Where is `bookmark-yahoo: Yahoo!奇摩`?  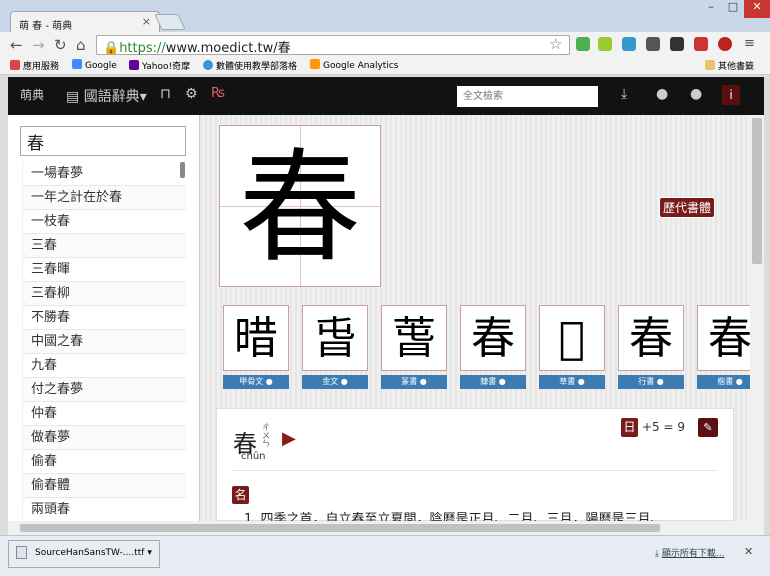
bookmark-yahoo: Yahoo!奇摩 is located at coordinates (159, 65).